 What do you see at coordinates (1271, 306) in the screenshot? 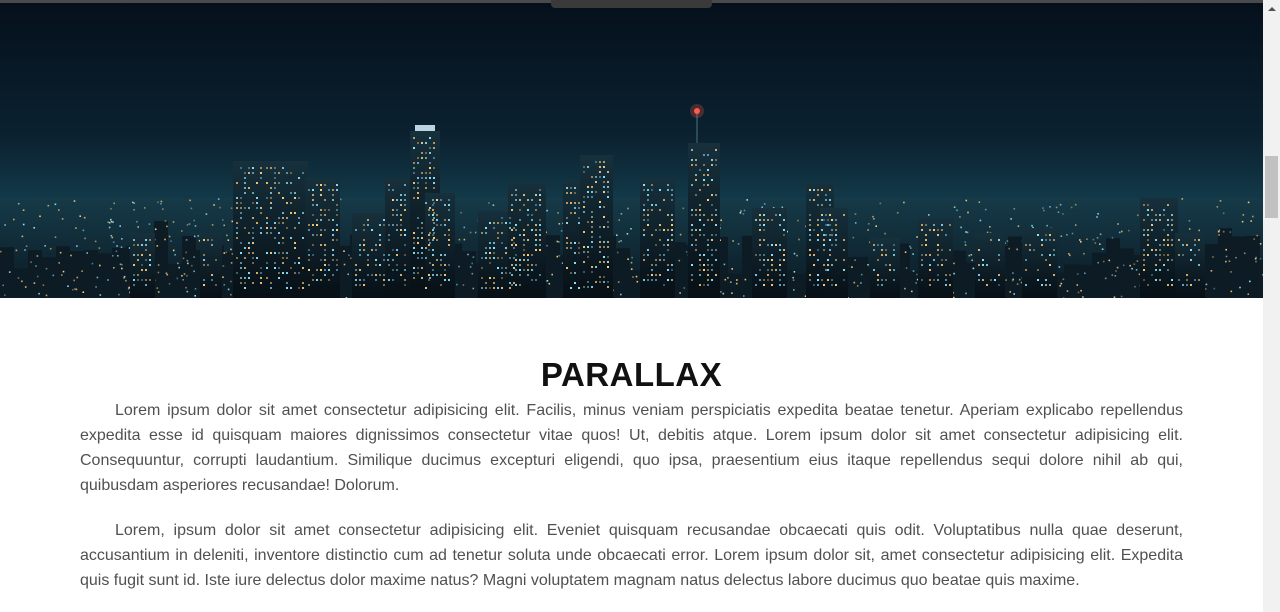
I see `vertical-scrollbar` at bounding box center [1271, 306].